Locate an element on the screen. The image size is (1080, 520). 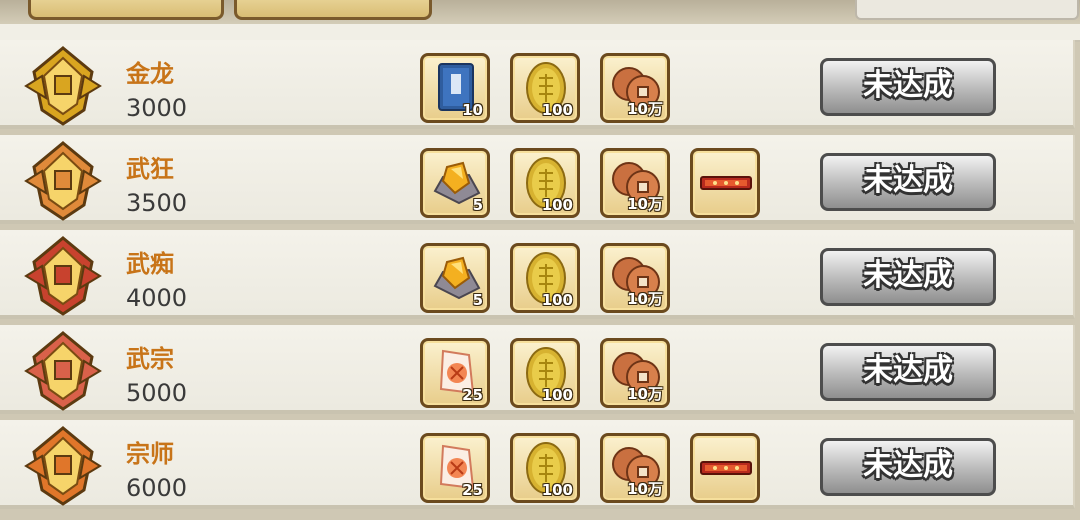
wuzong-badge-icon is located at coordinates (63, 371).